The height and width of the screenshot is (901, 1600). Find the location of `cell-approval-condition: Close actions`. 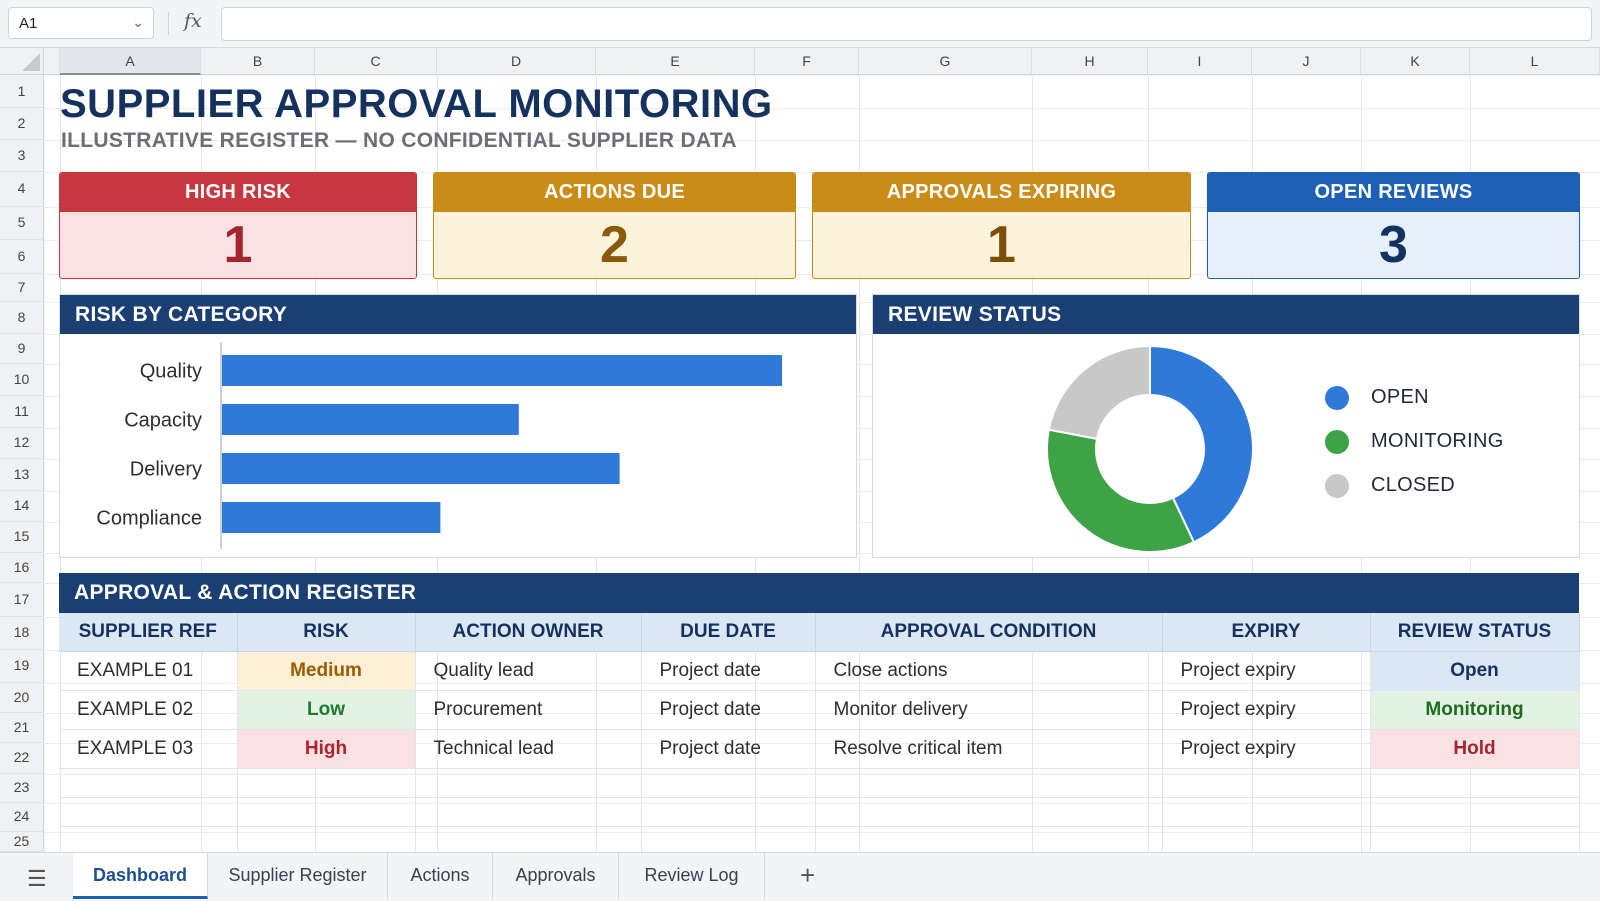

cell-approval-condition: Close actions is located at coordinates (989, 671).